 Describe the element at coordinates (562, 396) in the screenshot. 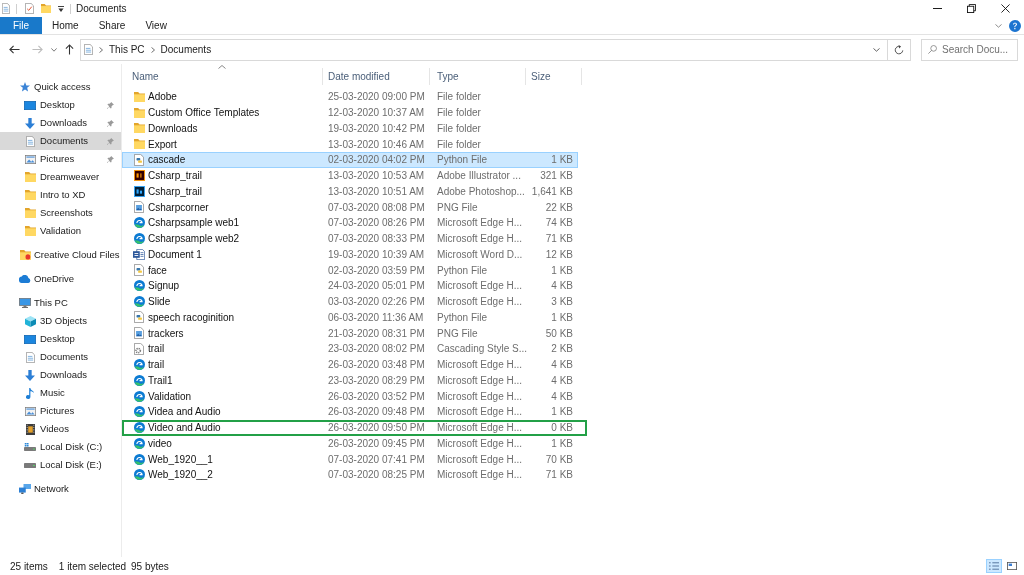

I see `file-size: 4 KB` at that location.